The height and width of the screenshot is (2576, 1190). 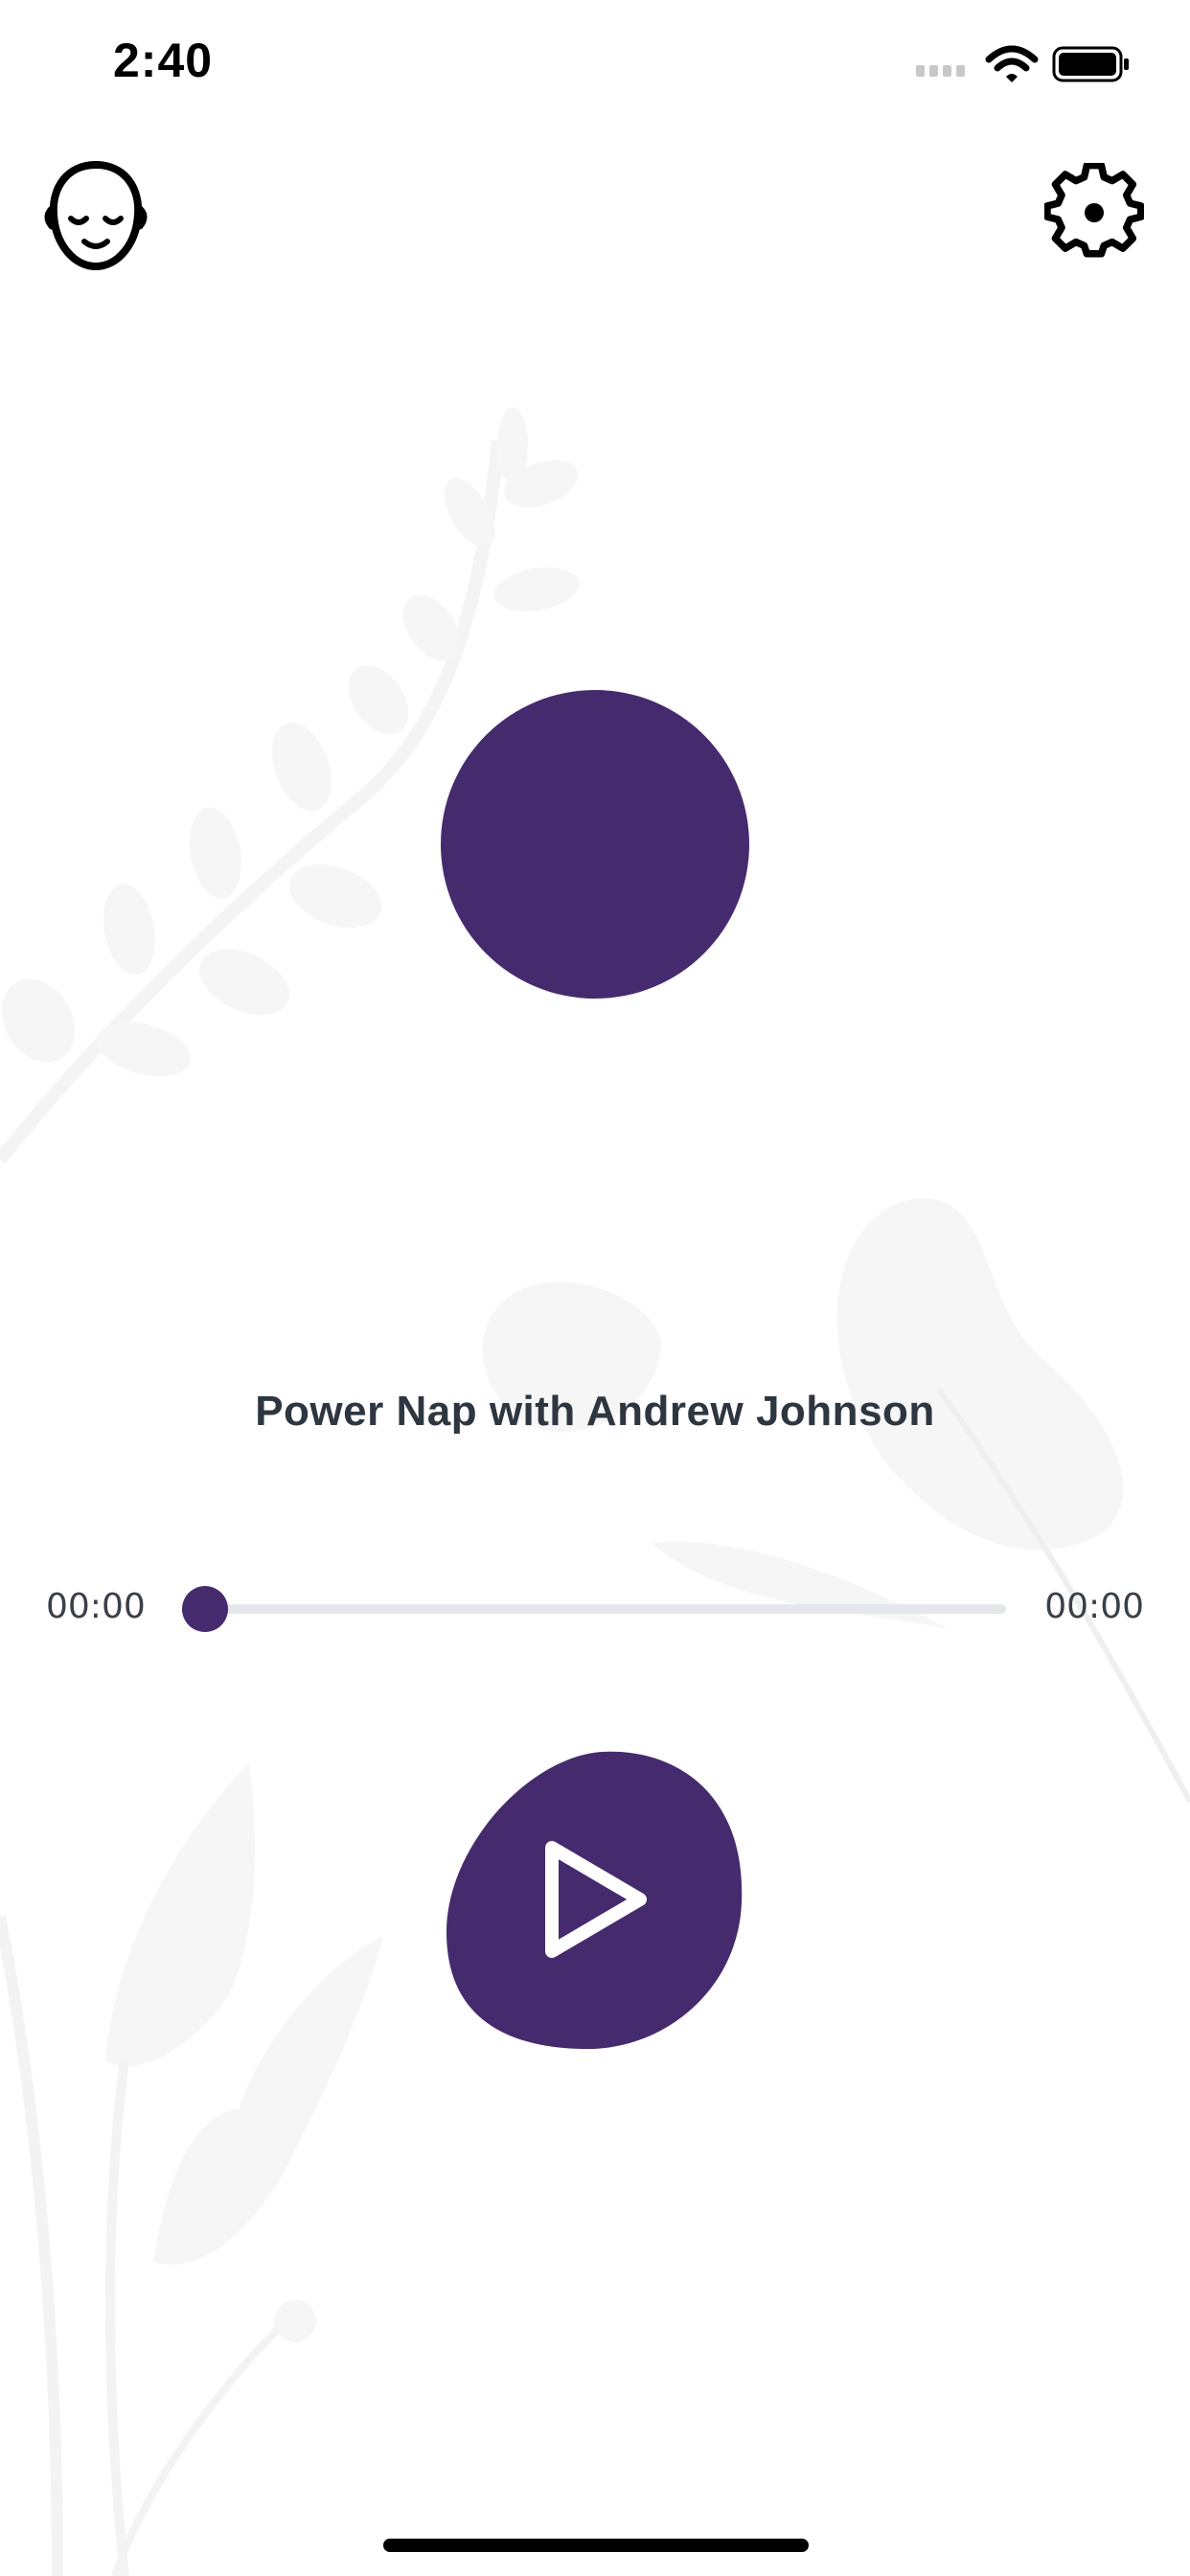 What do you see at coordinates (1012, 63) in the screenshot?
I see `wifi-icon` at bounding box center [1012, 63].